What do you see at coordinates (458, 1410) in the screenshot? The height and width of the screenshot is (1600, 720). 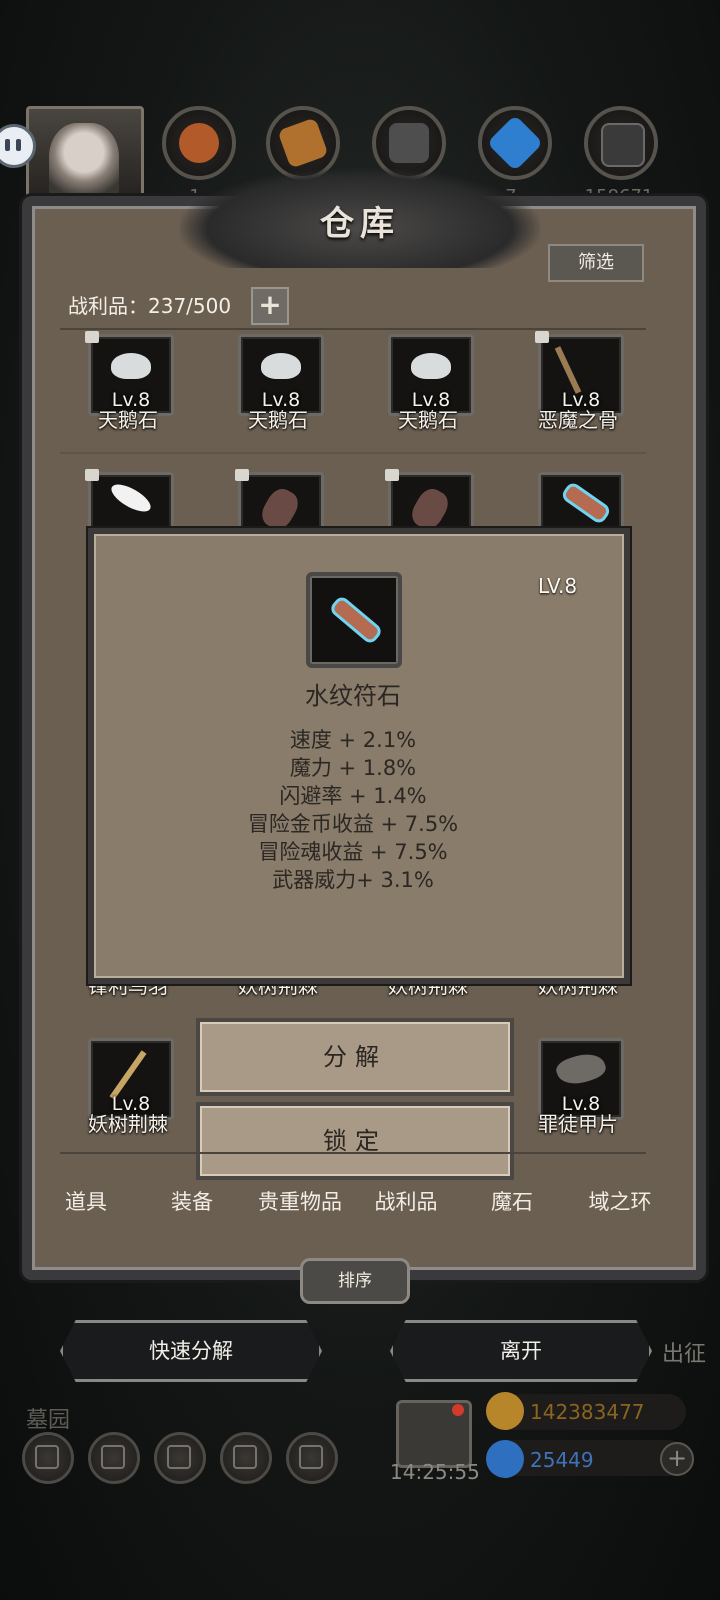 I see `notification-dot` at bounding box center [458, 1410].